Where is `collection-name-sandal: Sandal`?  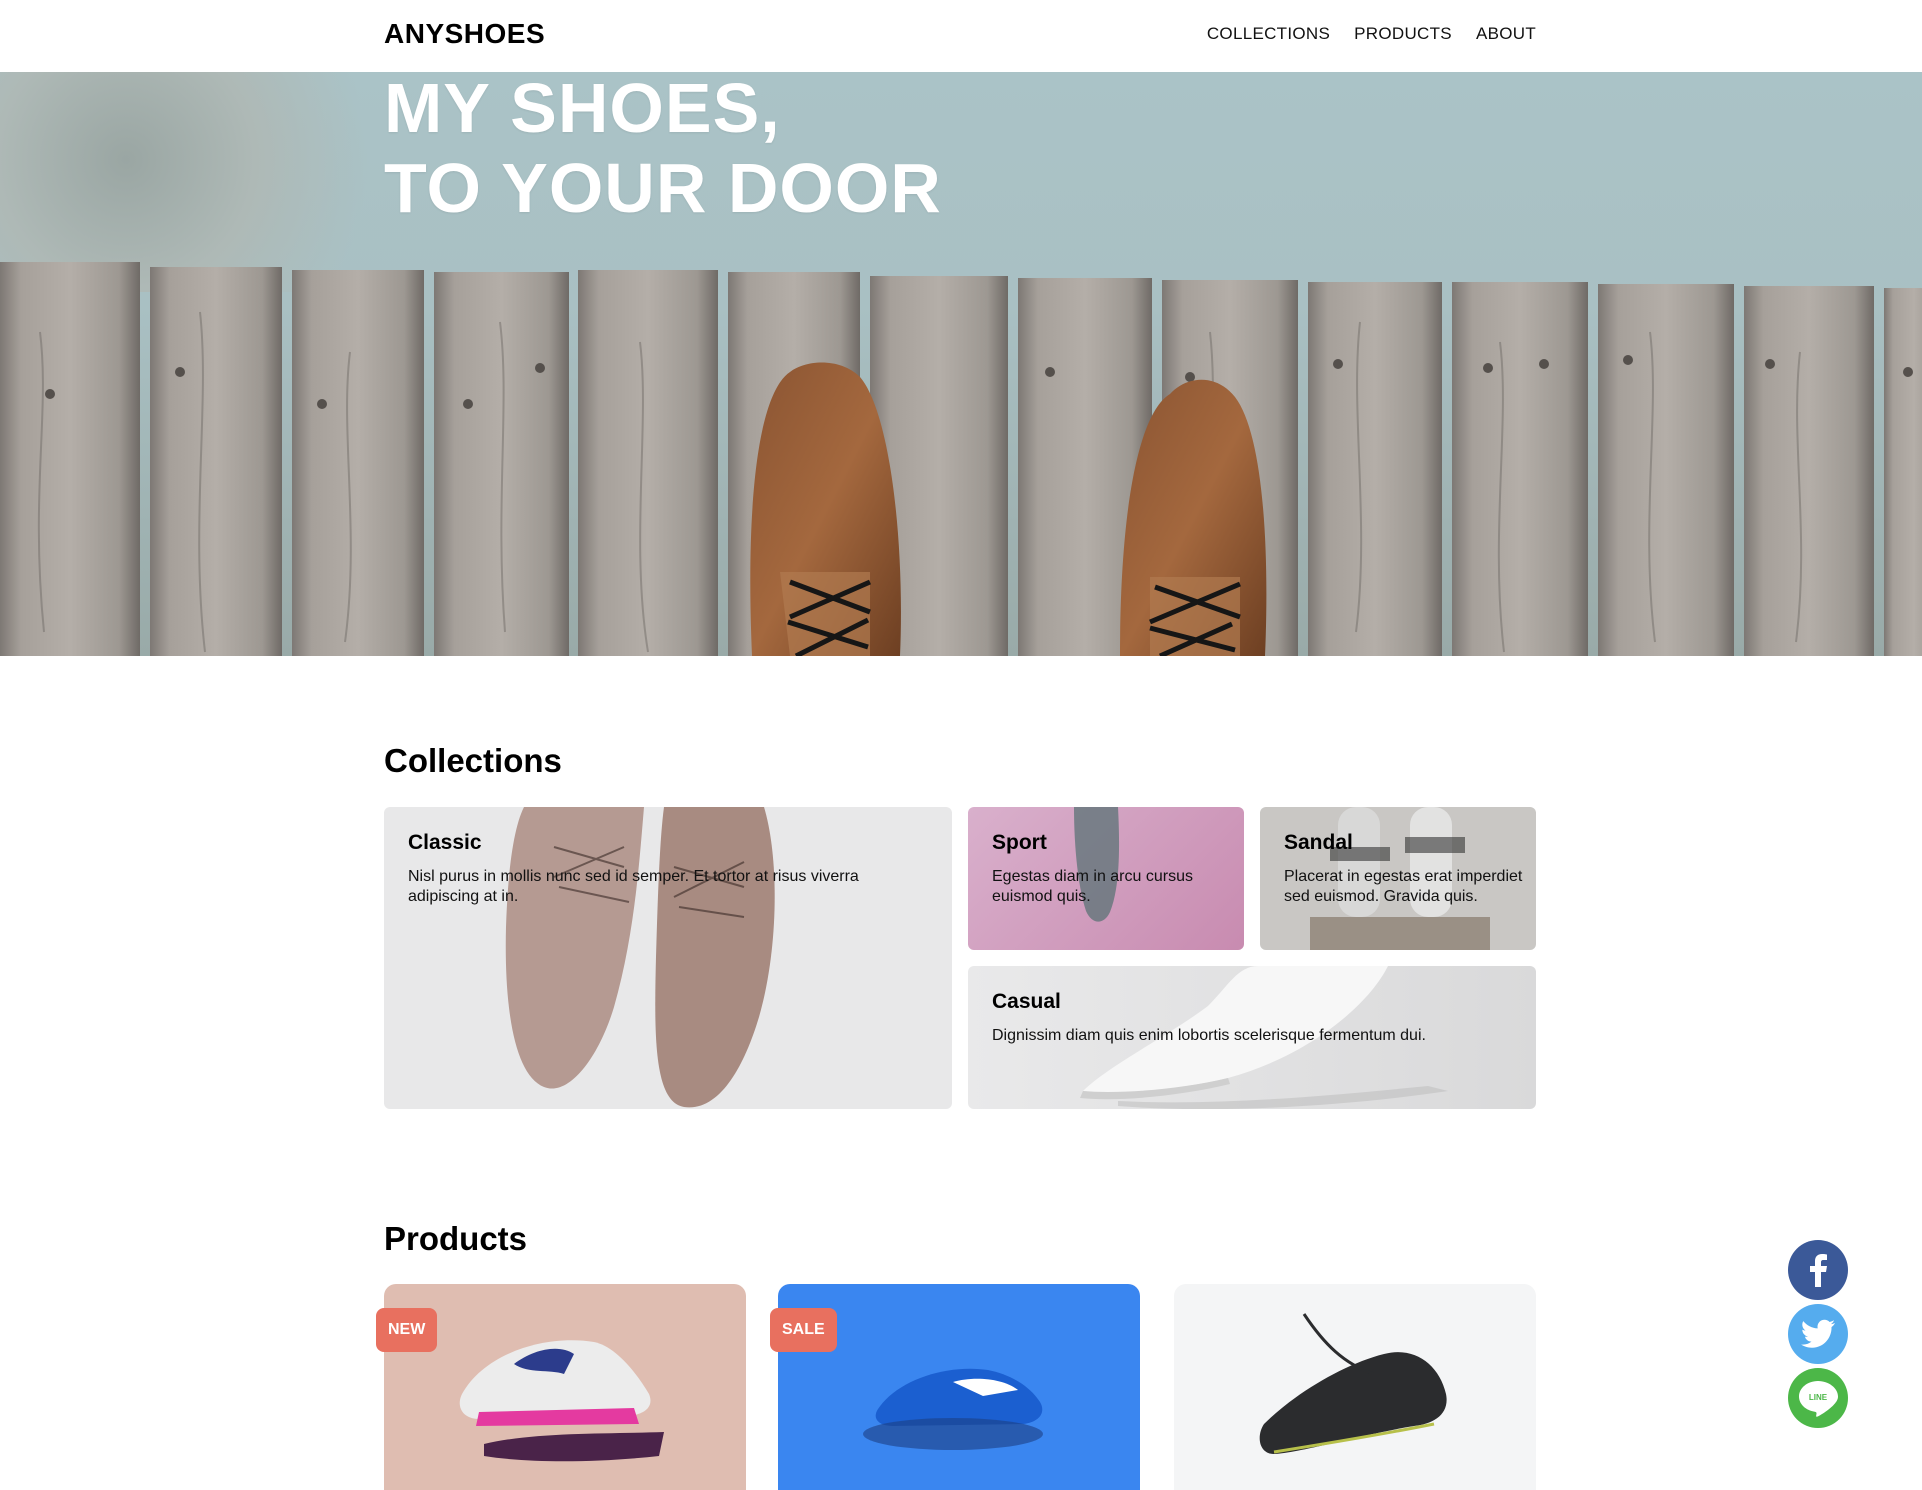 collection-name-sandal: Sandal is located at coordinates (1318, 842).